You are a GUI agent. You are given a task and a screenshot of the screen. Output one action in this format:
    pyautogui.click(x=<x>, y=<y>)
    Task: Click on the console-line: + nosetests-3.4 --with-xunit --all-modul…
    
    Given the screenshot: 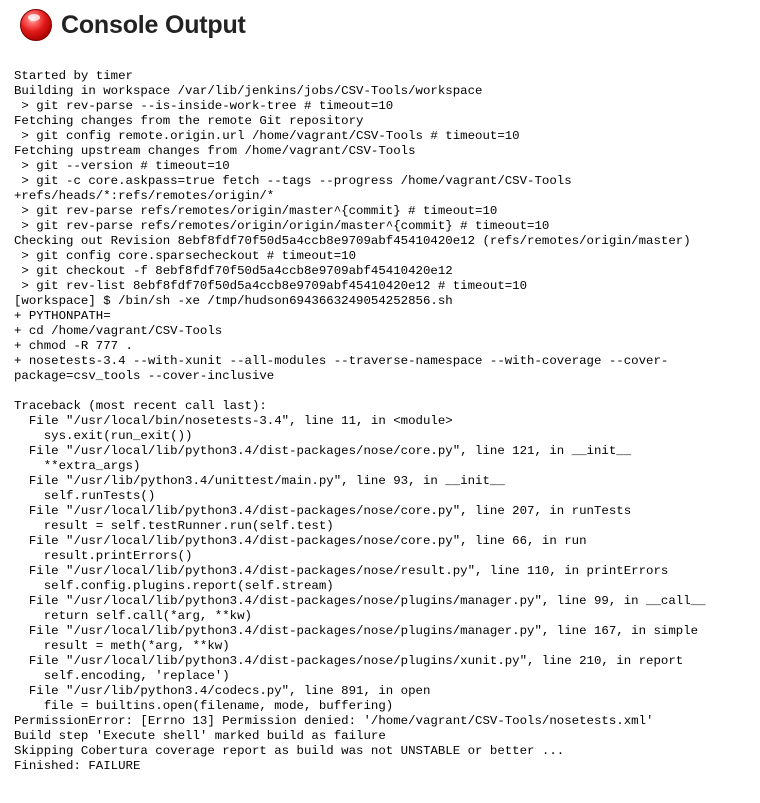 What is the action you would take?
    pyautogui.click(x=341, y=361)
    